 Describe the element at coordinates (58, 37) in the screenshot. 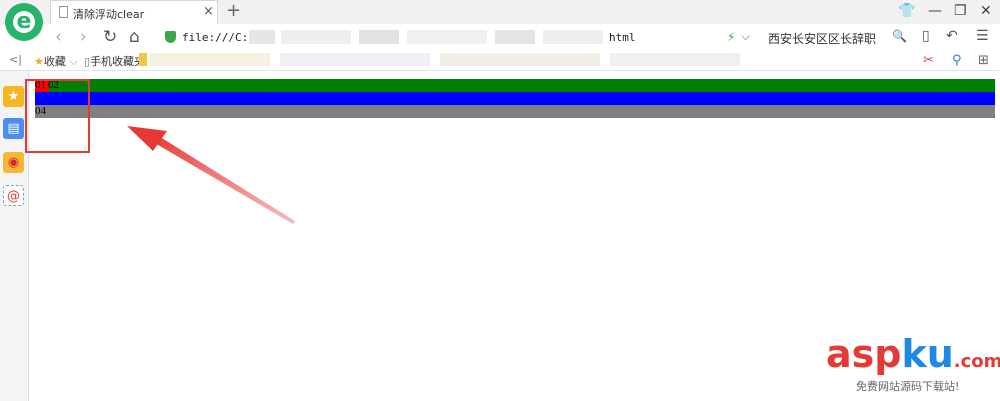

I see `back-button: ‹` at that location.